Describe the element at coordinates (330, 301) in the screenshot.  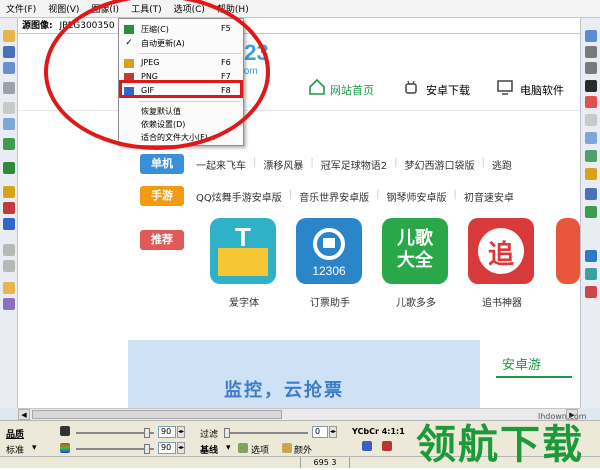
I see `app-name: 订票助手` at that location.